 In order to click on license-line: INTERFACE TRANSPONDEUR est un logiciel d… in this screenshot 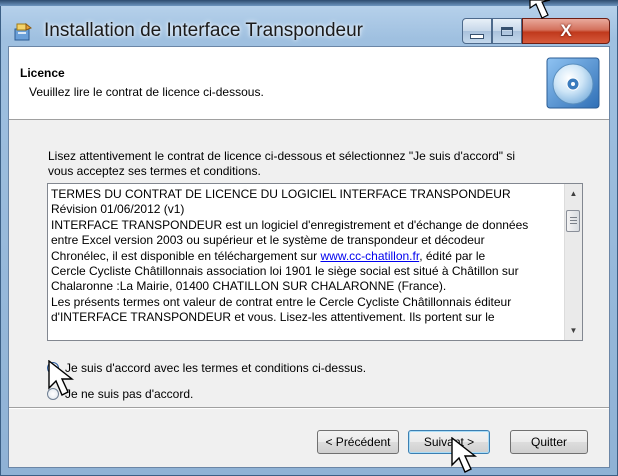, I will do `click(290, 224)`.